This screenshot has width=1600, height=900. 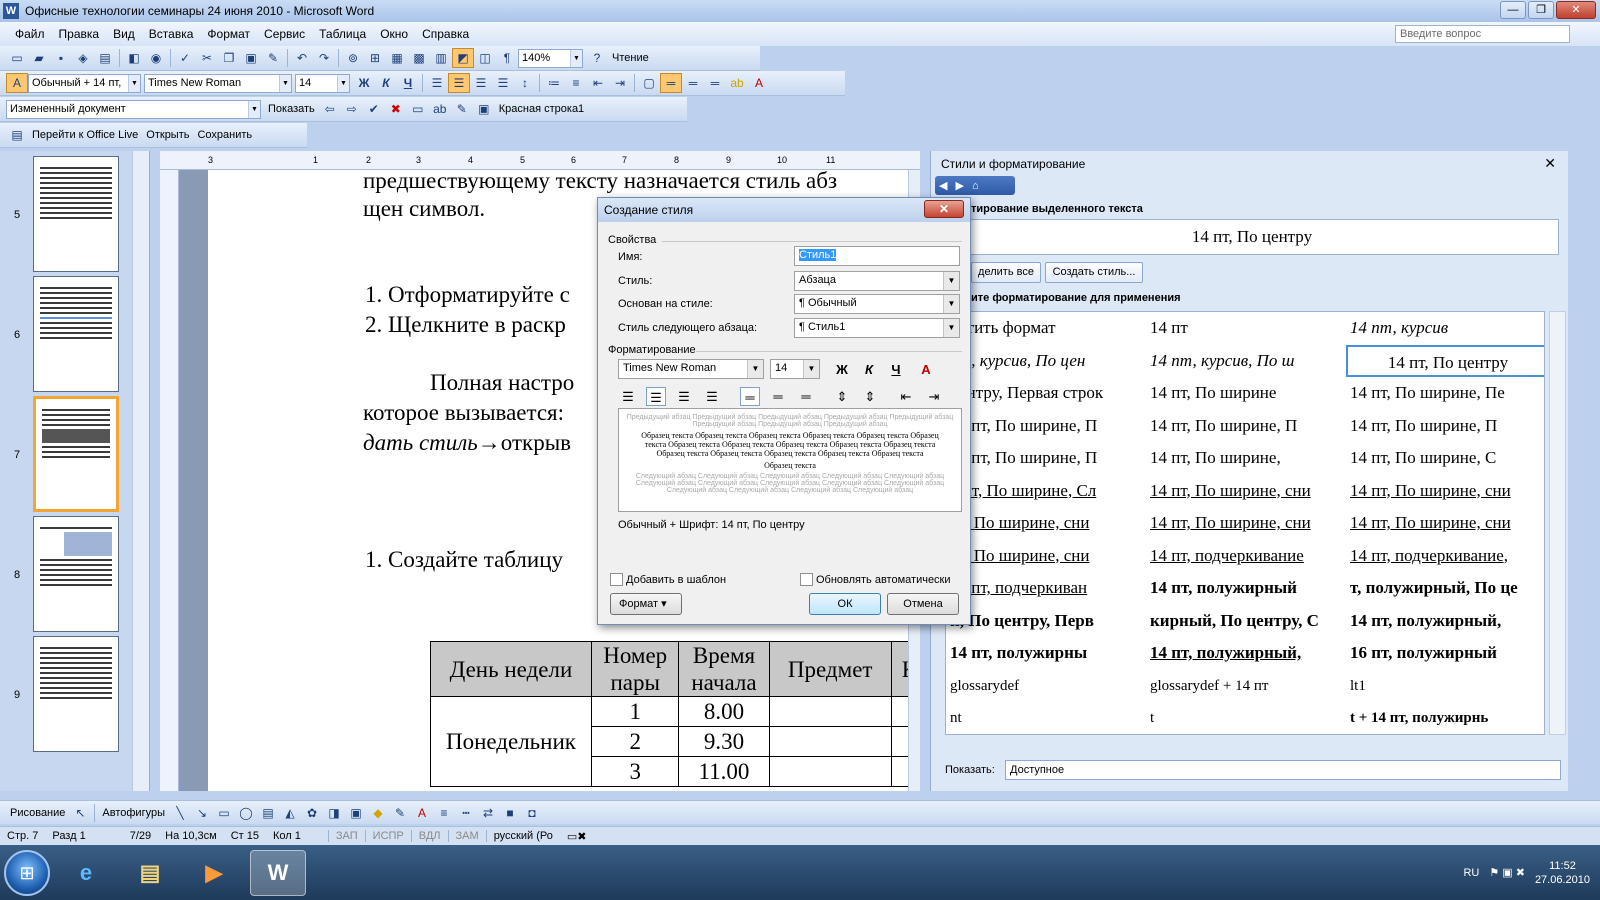 What do you see at coordinates (691, 369) in the screenshot?
I see `font-select: Times New Roman ▼` at bounding box center [691, 369].